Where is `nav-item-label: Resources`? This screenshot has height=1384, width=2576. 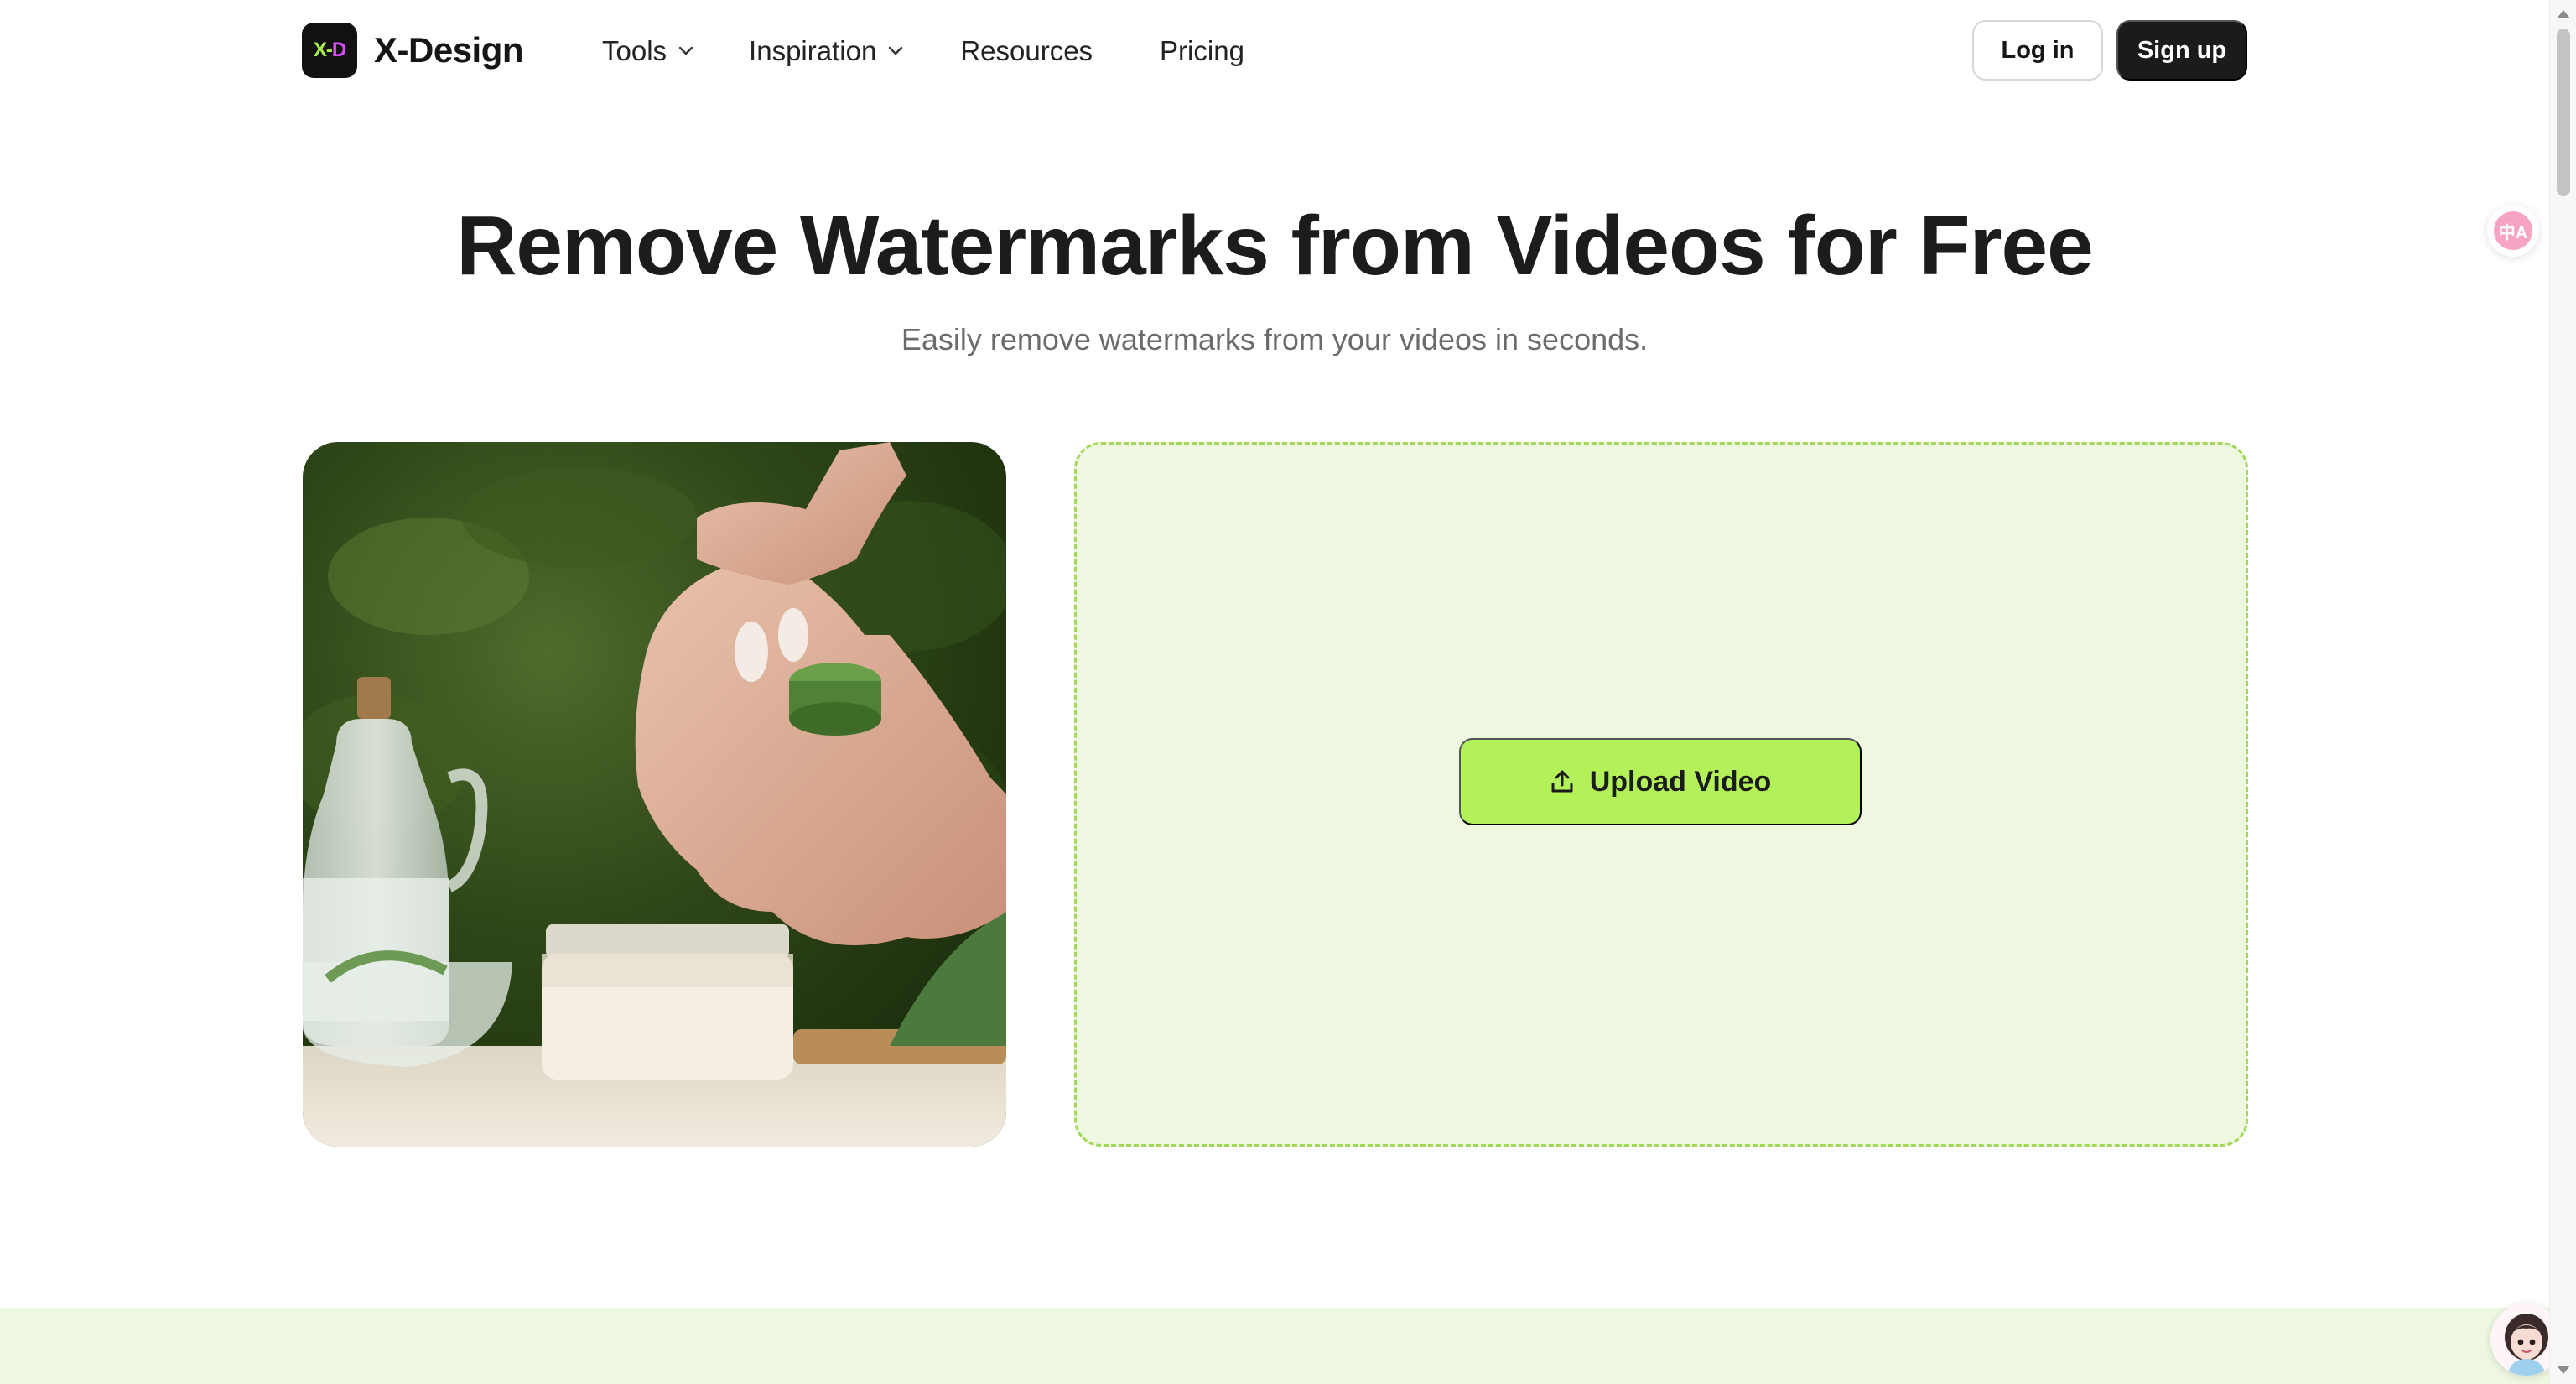 nav-item-label: Resources is located at coordinates (1026, 50).